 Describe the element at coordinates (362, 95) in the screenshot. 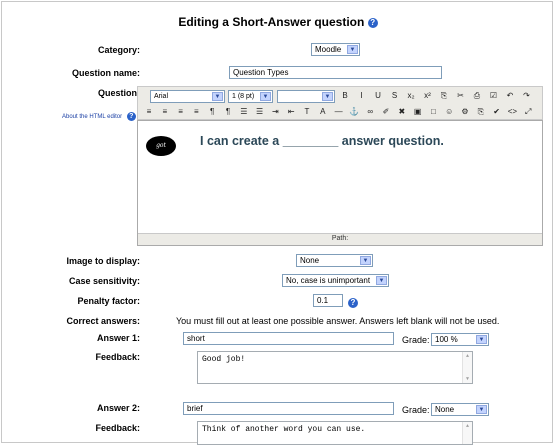

I see `toolbar-button: I` at that location.